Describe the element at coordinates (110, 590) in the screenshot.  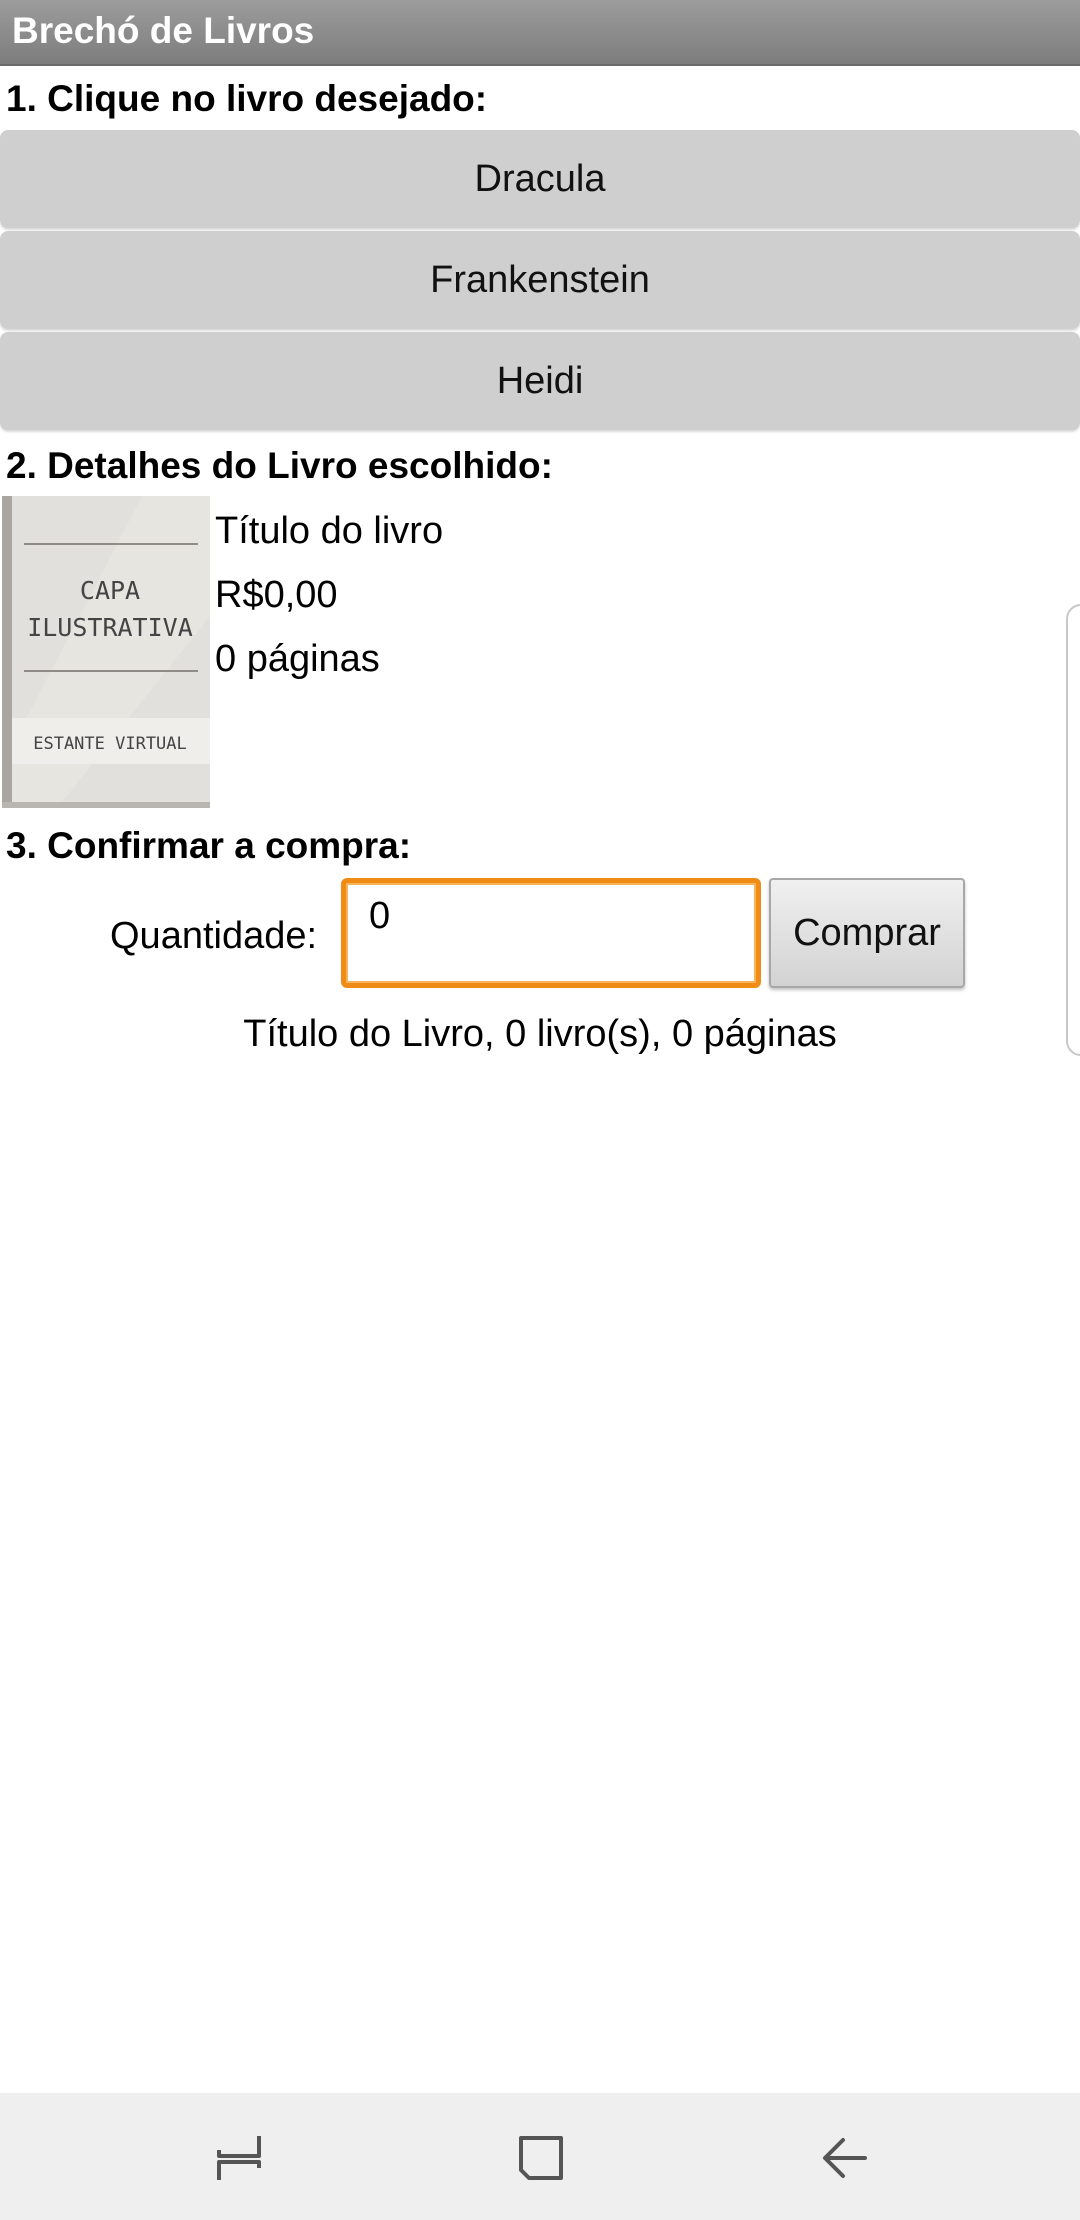
I see `cover-text-line1: CAPA` at that location.